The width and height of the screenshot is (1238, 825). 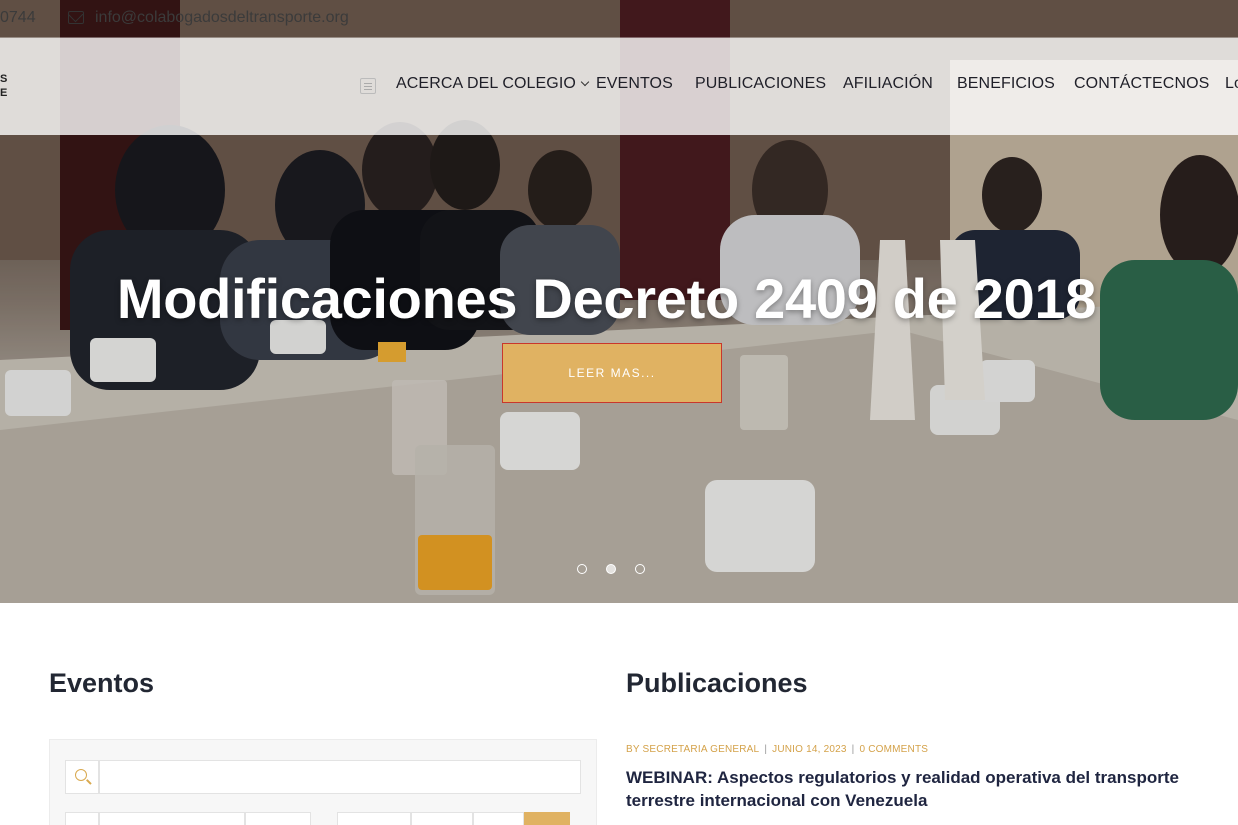 What do you see at coordinates (1231, 84) in the screenshot?
I see `nav-item-login: Lo` at bounding box center [1231, 84].